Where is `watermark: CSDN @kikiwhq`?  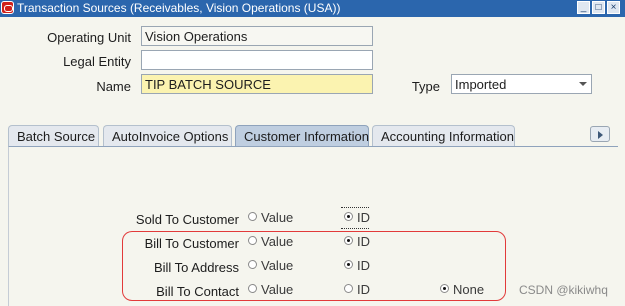
watermark: CSDN @kikiwhq is located at coordinates (563, 290).